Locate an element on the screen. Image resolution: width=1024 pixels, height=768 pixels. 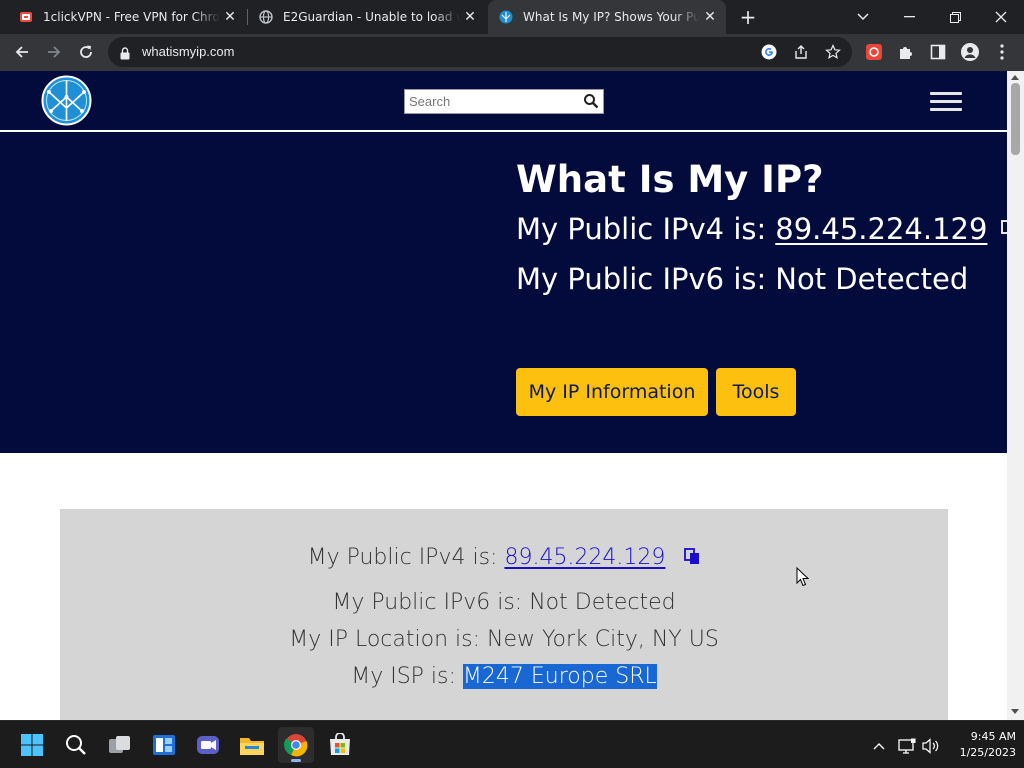
info-location-line: My IP Location is: New York City, NY US is located at coordinates (504, 639).